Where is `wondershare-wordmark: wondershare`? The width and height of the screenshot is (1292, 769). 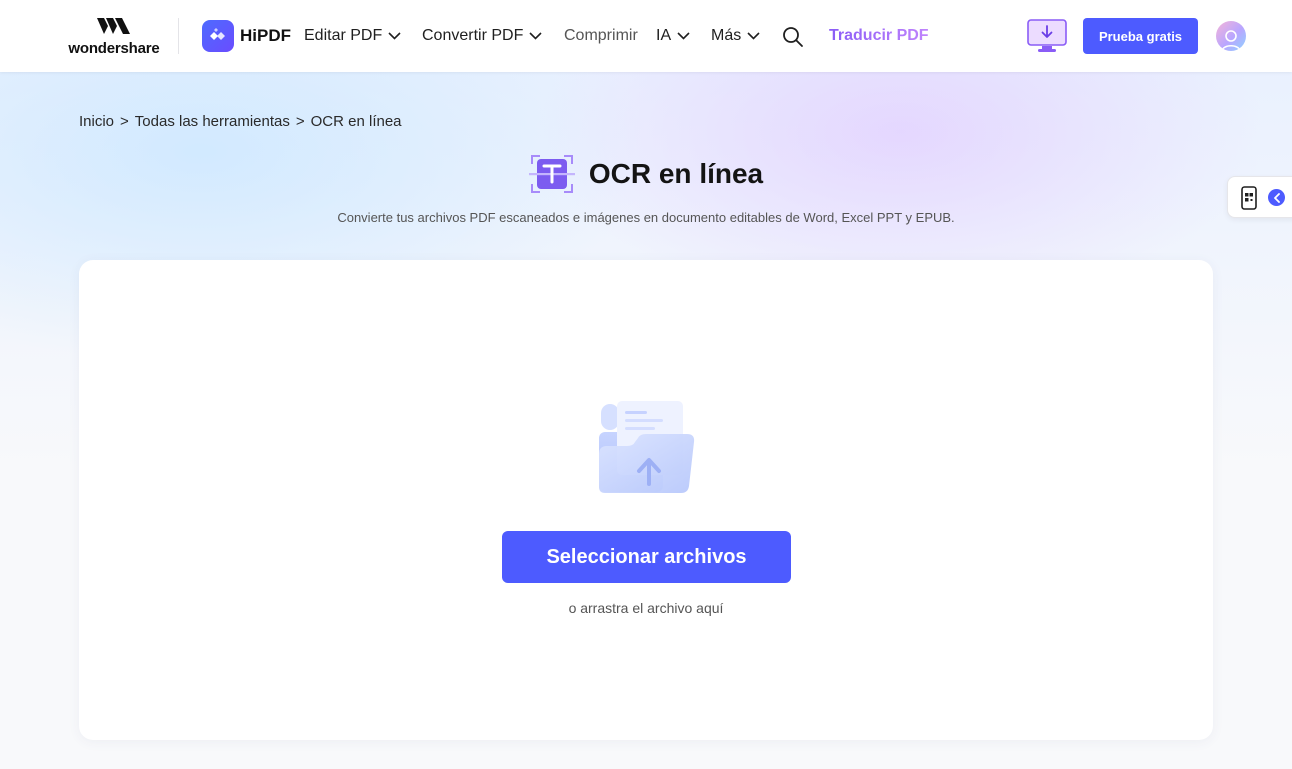
wondershare-wordmark: wondershare is located at coordinates (114, 48).